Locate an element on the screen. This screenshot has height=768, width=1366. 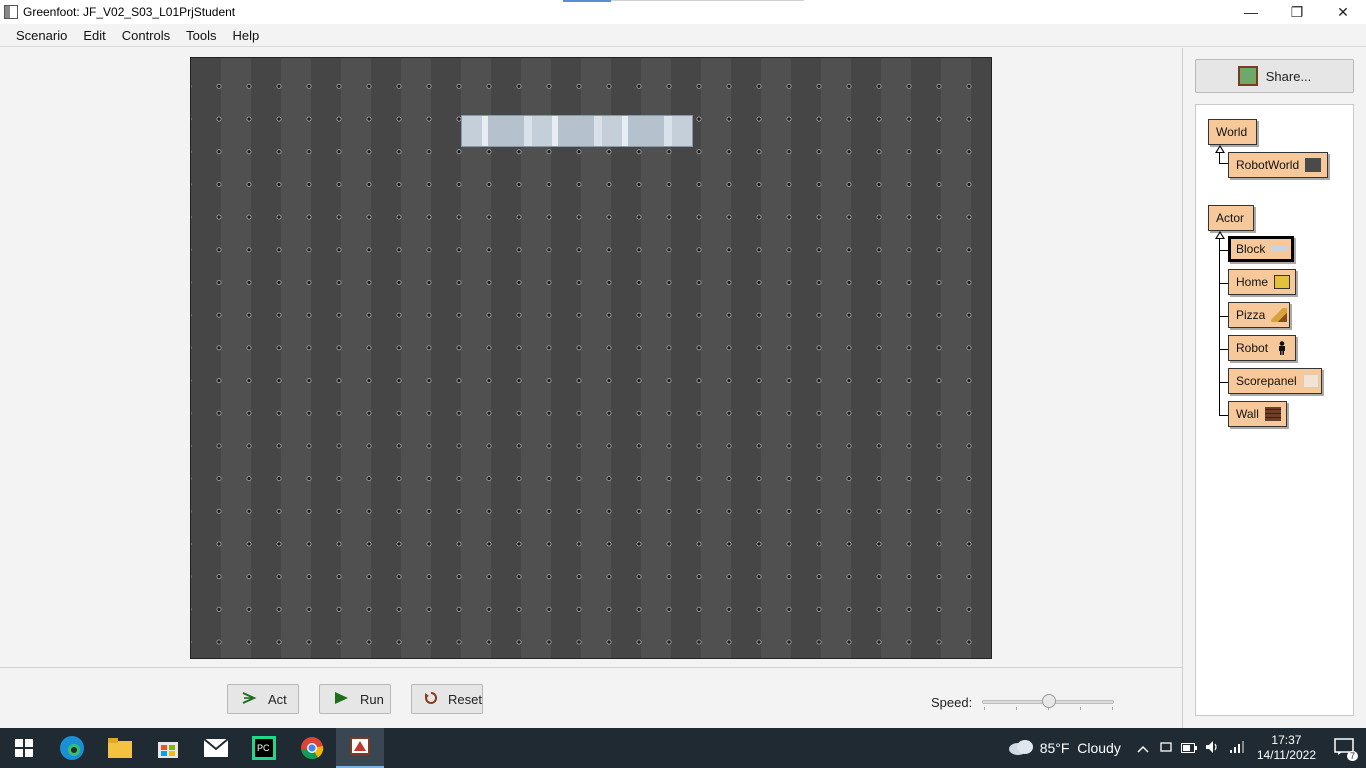
menu-scenario: Scenario is located at coordinates (41, 35).